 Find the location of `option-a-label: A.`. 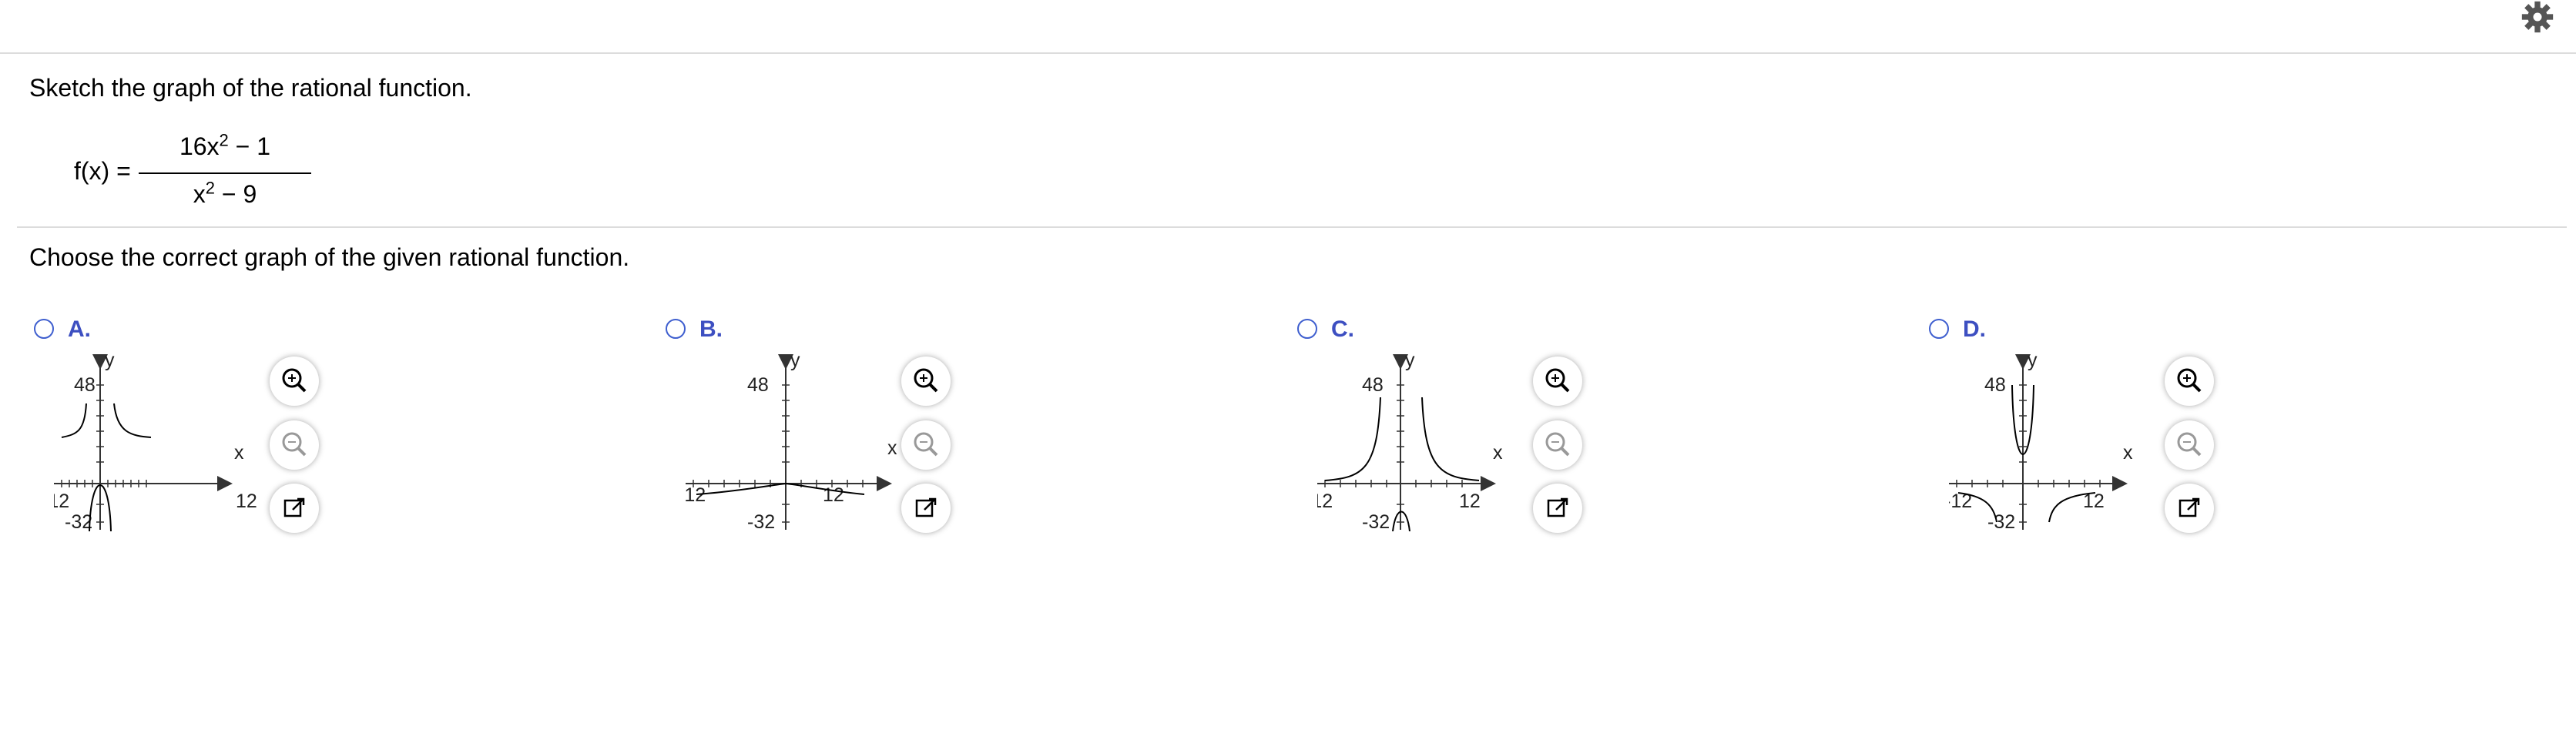

option-a-label: A. is located at coordinates (79, 329).